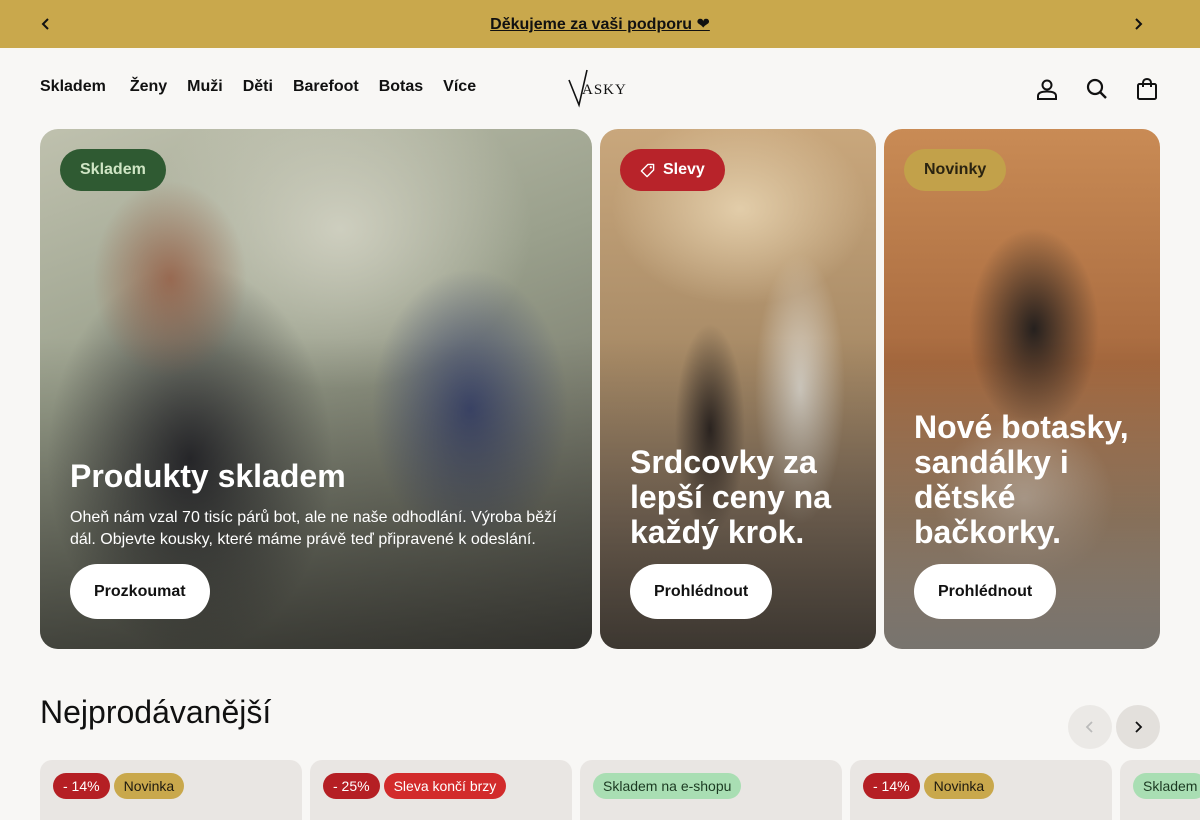  I want to click on carousel-next-button, so click(1138, 727).